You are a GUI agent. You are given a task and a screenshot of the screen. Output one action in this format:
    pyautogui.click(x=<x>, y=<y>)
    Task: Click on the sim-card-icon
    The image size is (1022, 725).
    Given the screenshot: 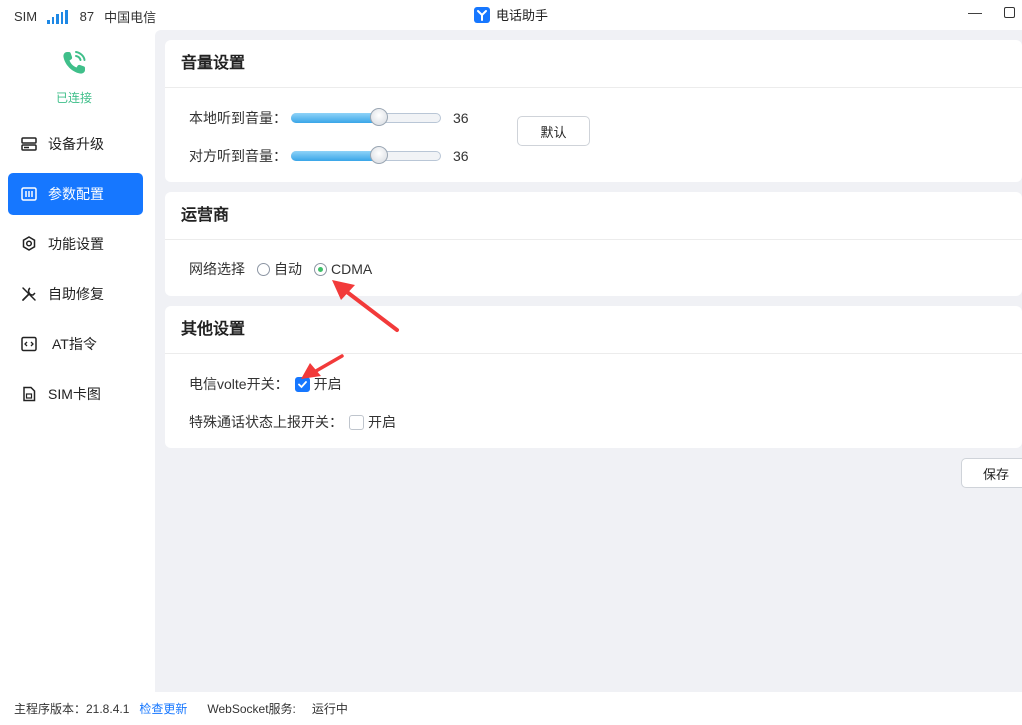 What is the action you would take?
    pyautogui.click(x=29, y=394)
    